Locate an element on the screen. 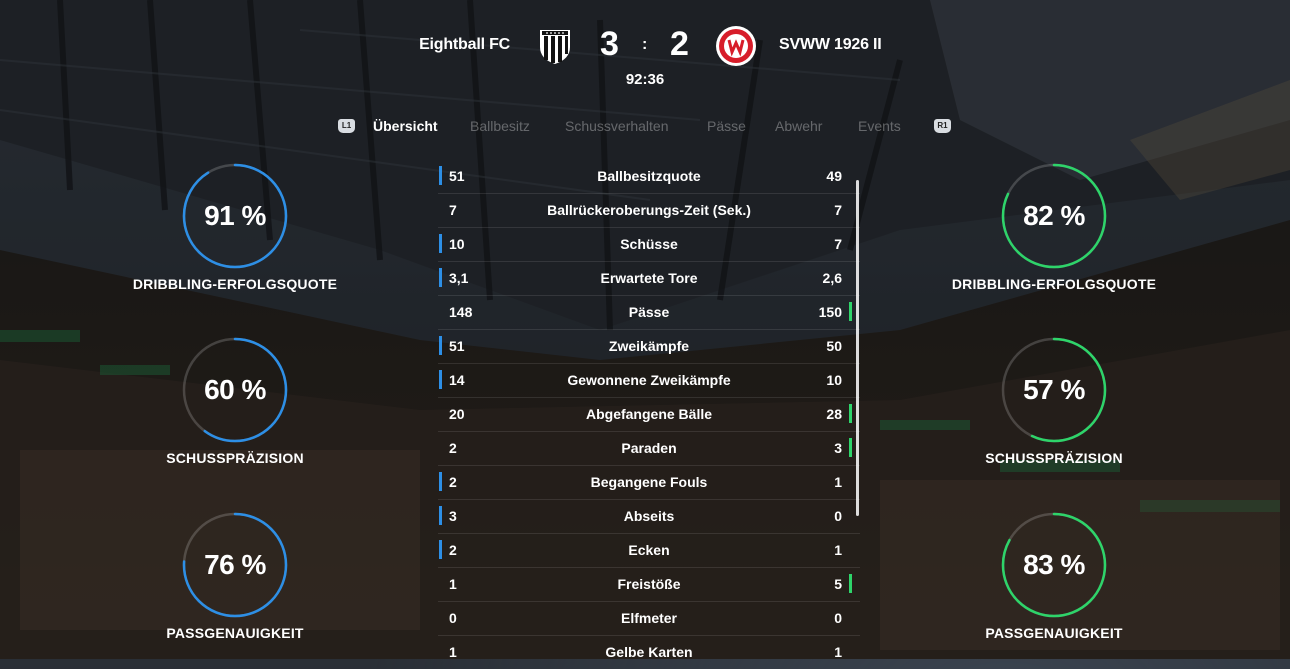 This screenshot has height=669, width=1290. stat-label: Elfmeter is located at coordinates (649, 618).